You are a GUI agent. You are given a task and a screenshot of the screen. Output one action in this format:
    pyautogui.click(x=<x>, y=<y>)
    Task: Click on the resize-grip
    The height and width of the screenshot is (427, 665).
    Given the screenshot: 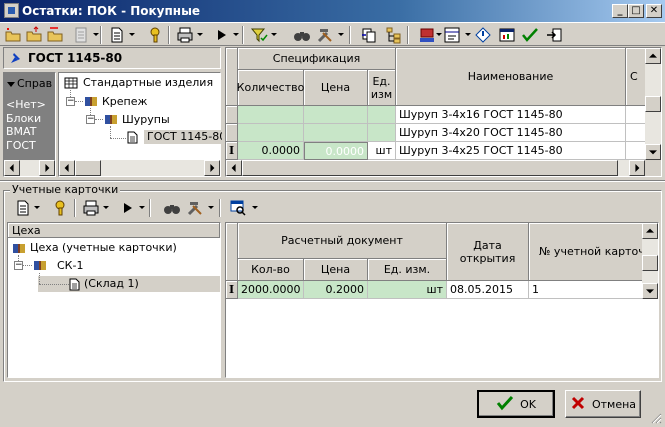 What is the action you would take?
    pyautogui.click(x=656, y=418)
    